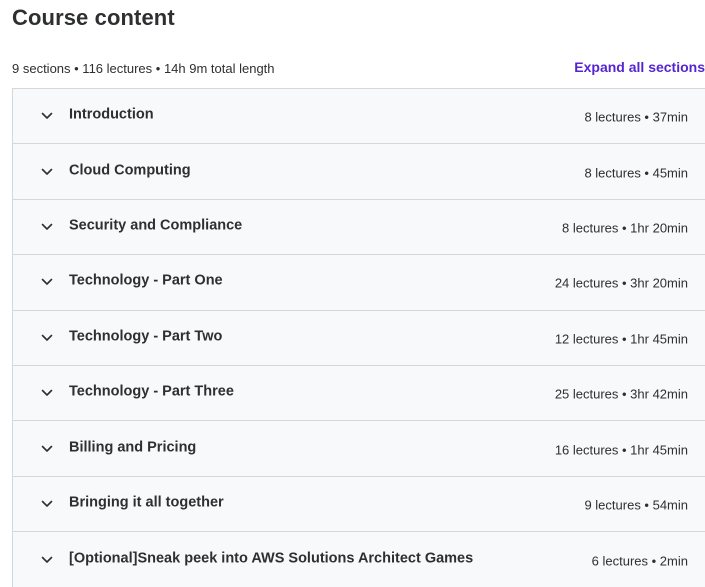 Image resolution: width=705 pixels, height=587 pixels. What do you see at coordinates (639, 561) in the screenshot?
I see `section-meta: 6 lectures • 2min` at bounding box center [639, 561].